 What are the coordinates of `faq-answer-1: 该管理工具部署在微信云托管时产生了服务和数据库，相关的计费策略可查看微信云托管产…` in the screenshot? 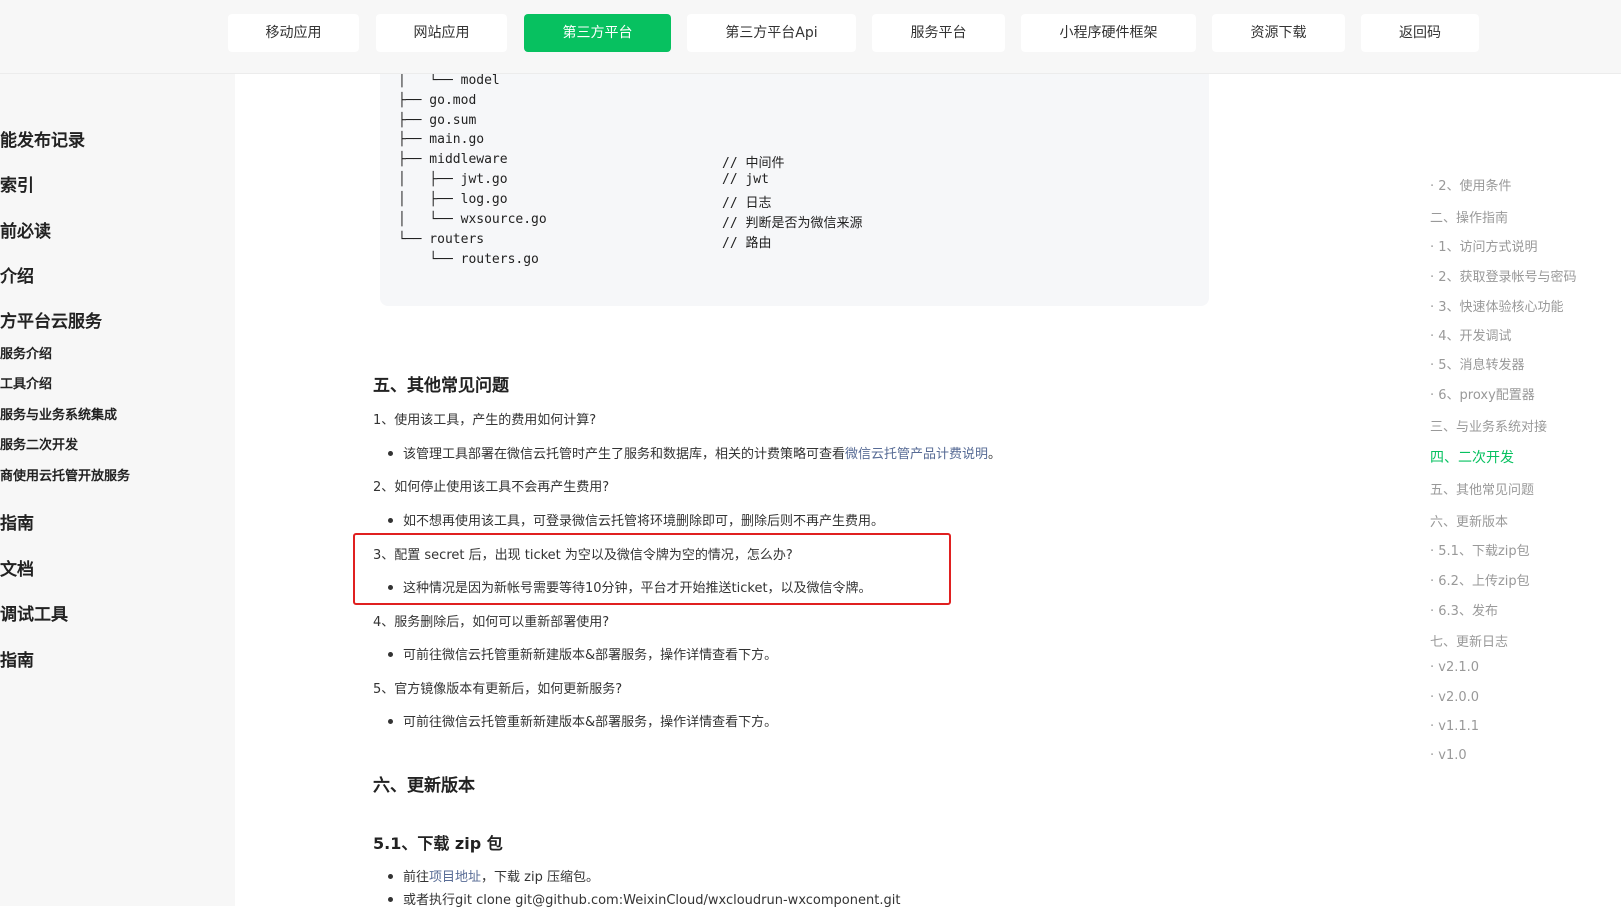 It's located at (694, 452).